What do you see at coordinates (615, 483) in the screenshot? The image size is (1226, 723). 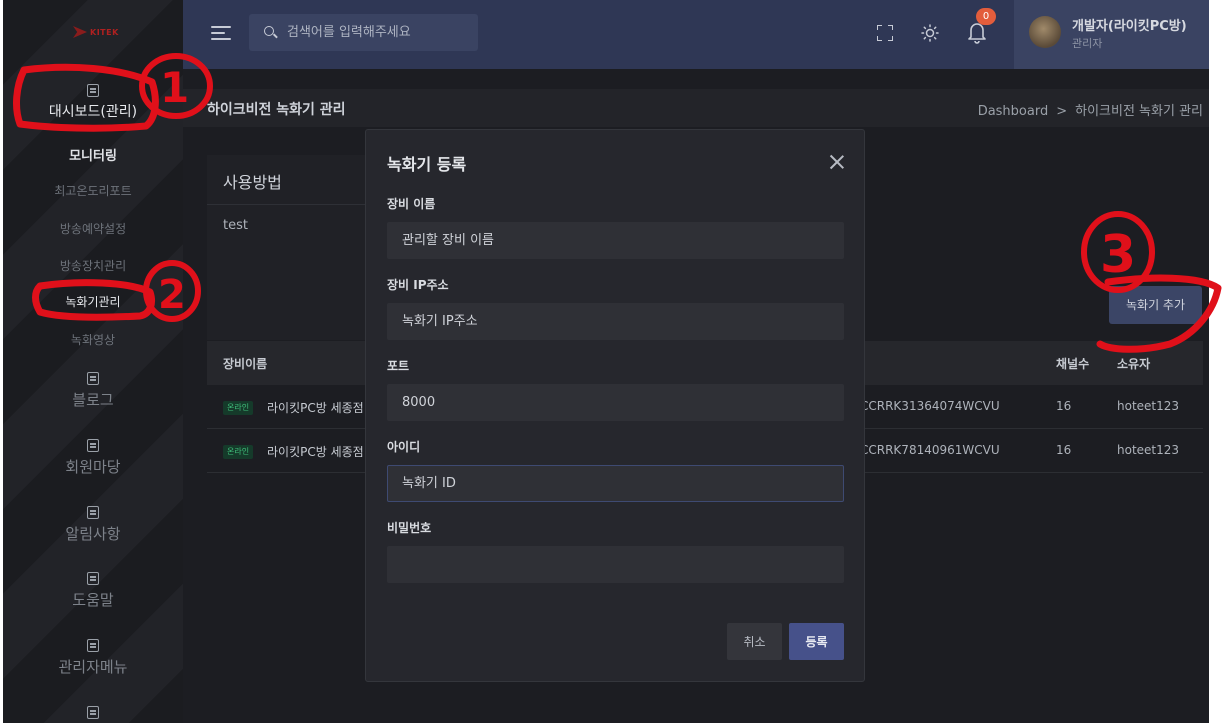 I see `user-id-input` at bounding box center [615, 483].